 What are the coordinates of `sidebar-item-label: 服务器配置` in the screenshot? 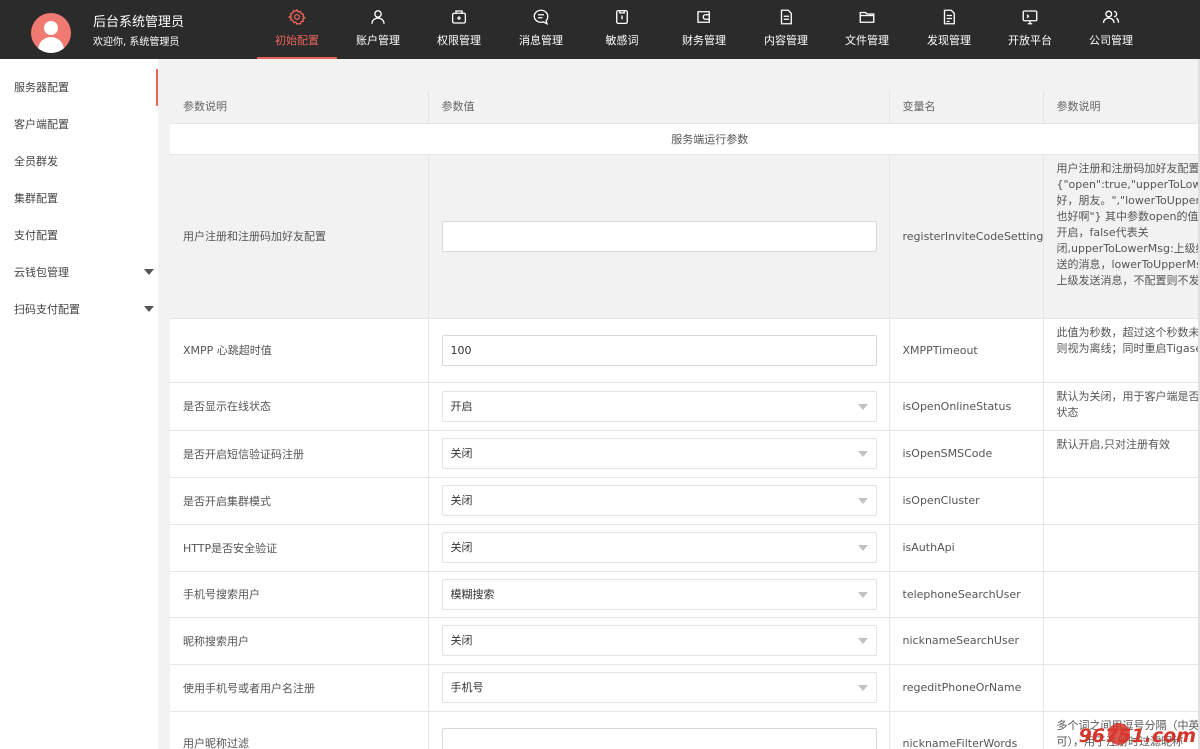 It's located at (41, 87).